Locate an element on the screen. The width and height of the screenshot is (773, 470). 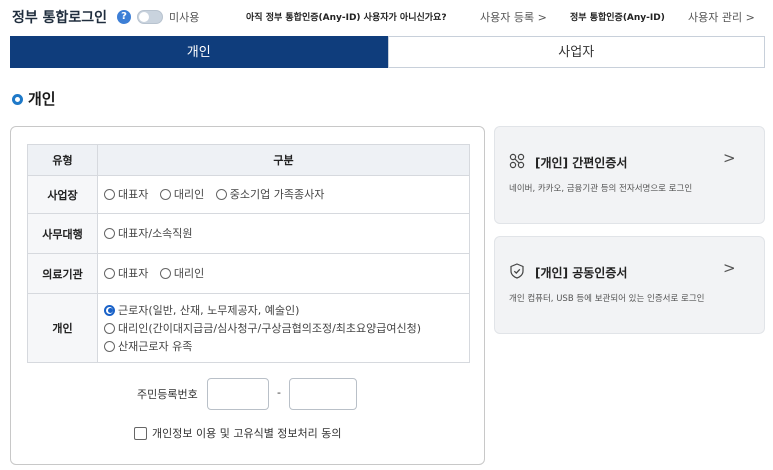
shield-check-icon is located at coordinates (517, 271).